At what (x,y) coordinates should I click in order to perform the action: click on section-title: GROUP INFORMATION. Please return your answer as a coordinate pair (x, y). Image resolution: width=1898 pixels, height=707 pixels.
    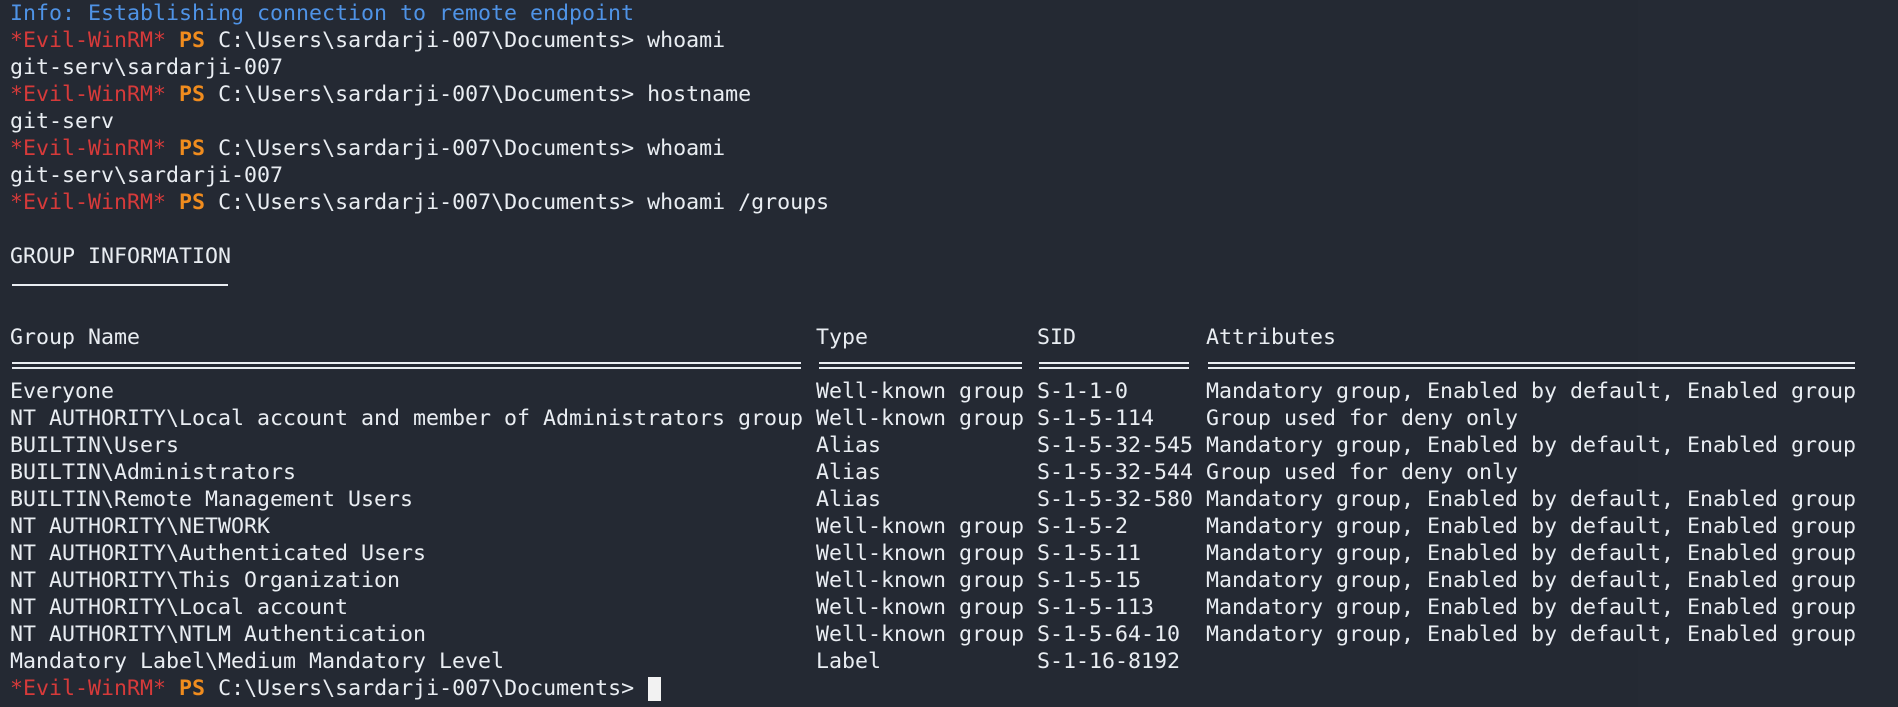
    Looking at the image, I should click on (121, 256).